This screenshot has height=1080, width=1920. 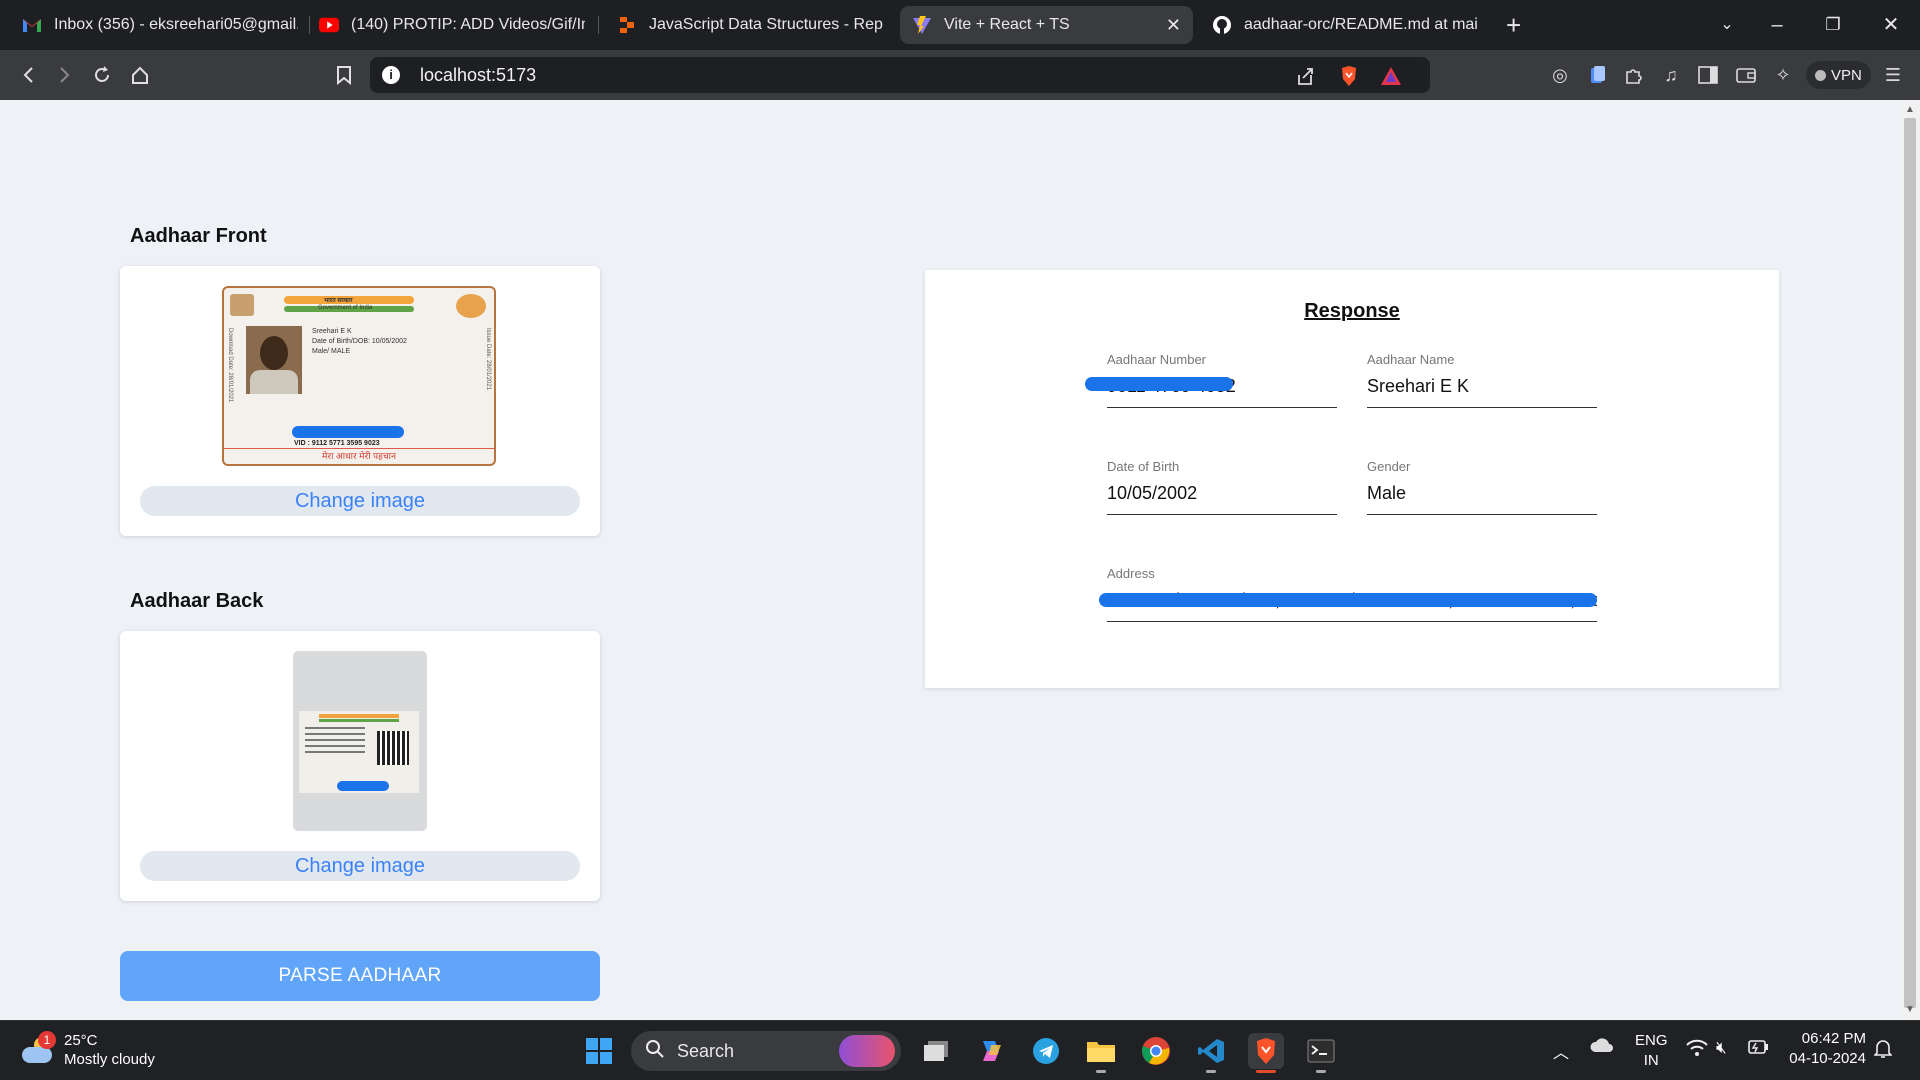 What do you see at coordinates (1671, 75) in the screenshot?
I see `media-music-icon: ♫` at bounding box center [1671, 75].